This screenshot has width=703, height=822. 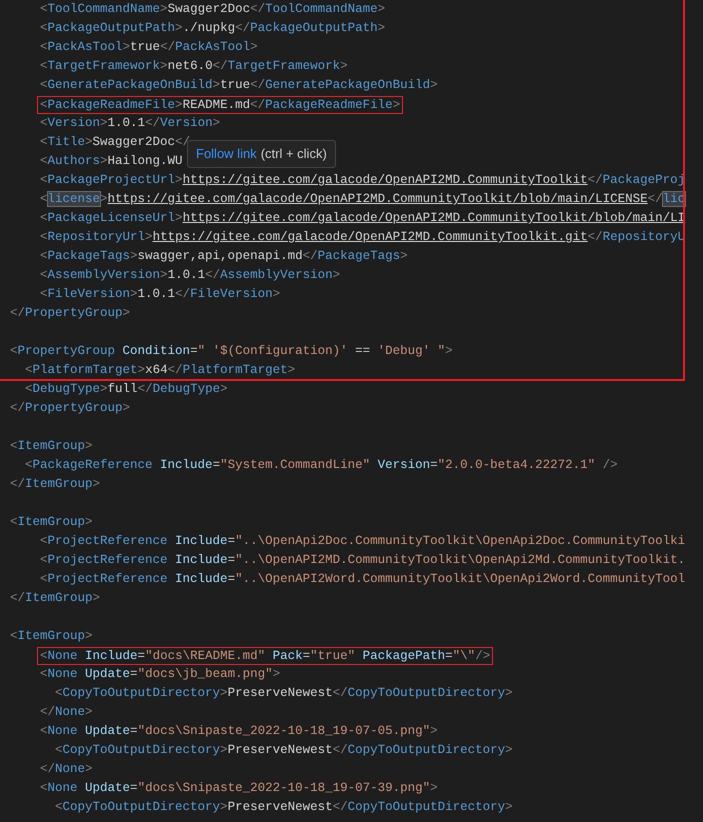 What do you see at coordinates (212, 28) in the screenshot?
I see `code-line: <PackageOutputPath>./nupkg</PackageOutputPath>` at bounding box center [212, 28].